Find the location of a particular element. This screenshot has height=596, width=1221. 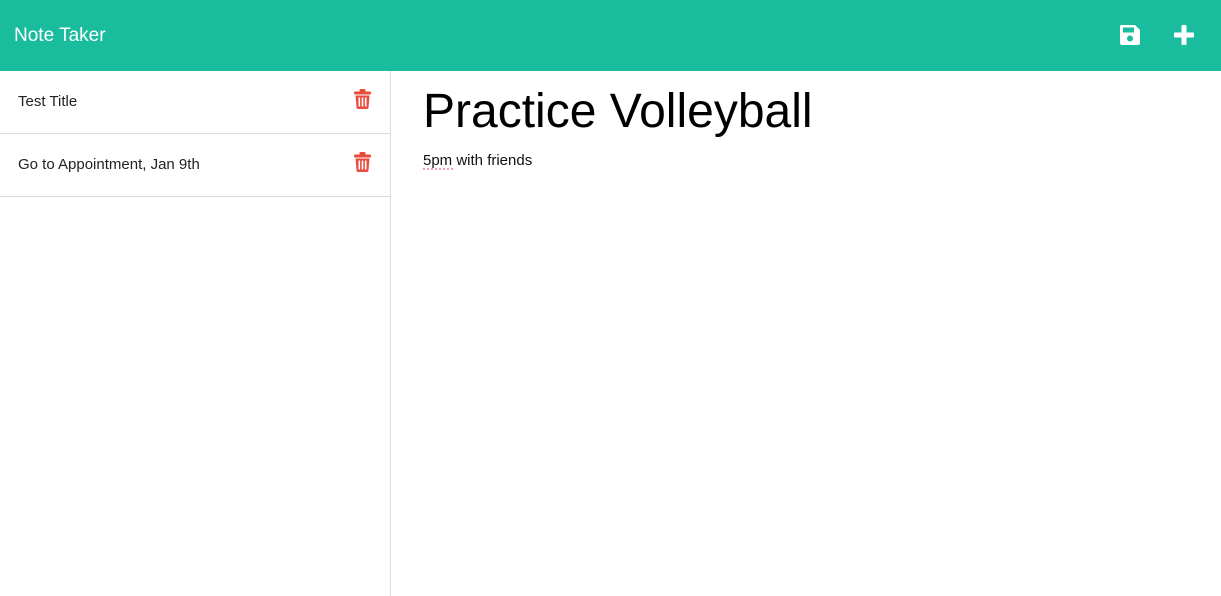

note-list-item-title: Go to Appointment, Jan 9th is located at coordinates (109, 164).